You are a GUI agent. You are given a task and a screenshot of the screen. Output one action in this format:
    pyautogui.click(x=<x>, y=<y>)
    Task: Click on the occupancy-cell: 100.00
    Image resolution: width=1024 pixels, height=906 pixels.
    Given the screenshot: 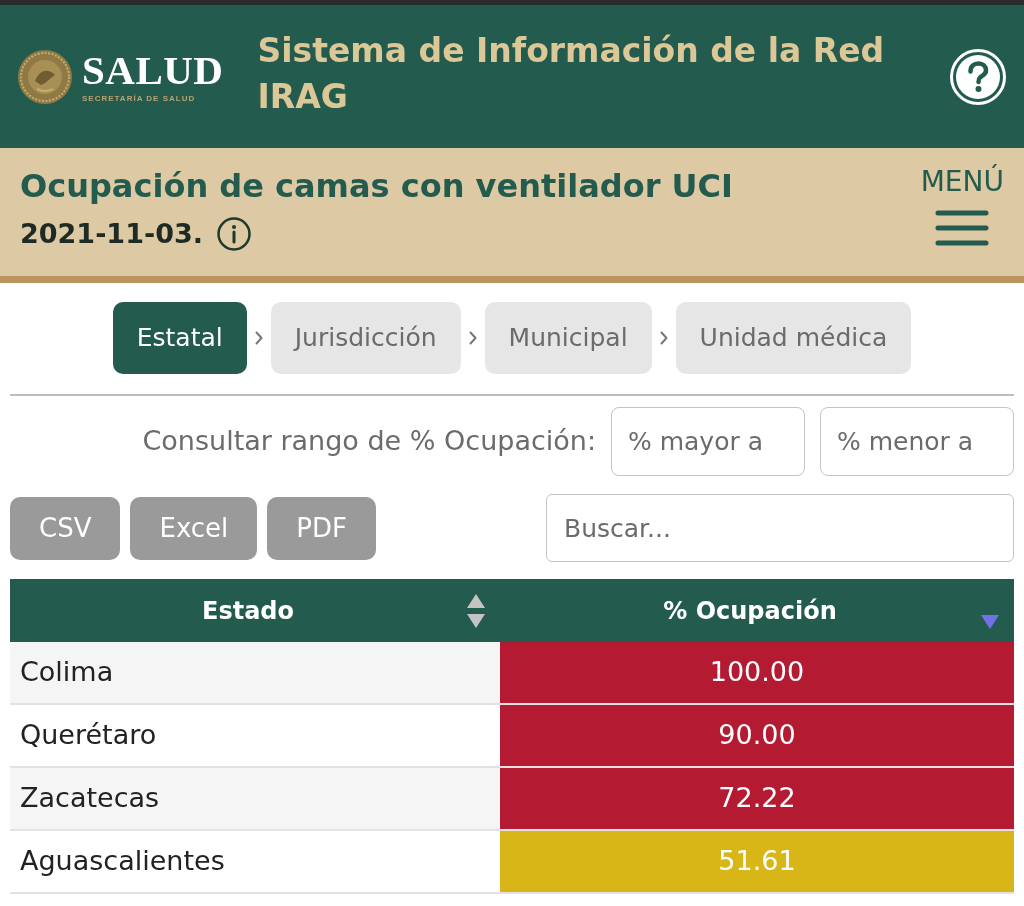 What is the action you would take?
    pyautogui.click(x=757, y=672)
    